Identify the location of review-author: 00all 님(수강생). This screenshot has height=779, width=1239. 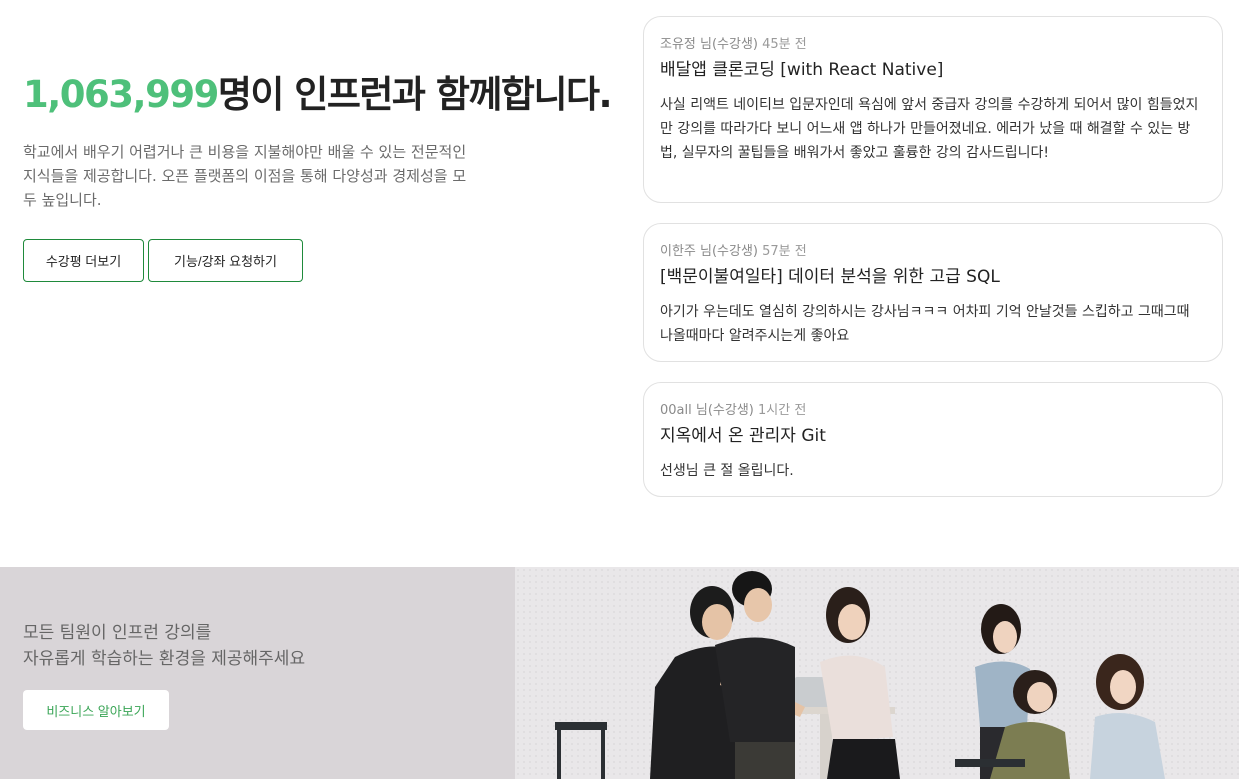
(707, 410).